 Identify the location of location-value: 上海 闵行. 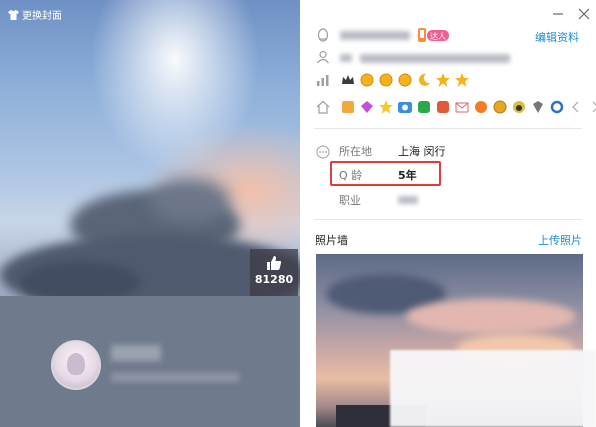
(422, 151).